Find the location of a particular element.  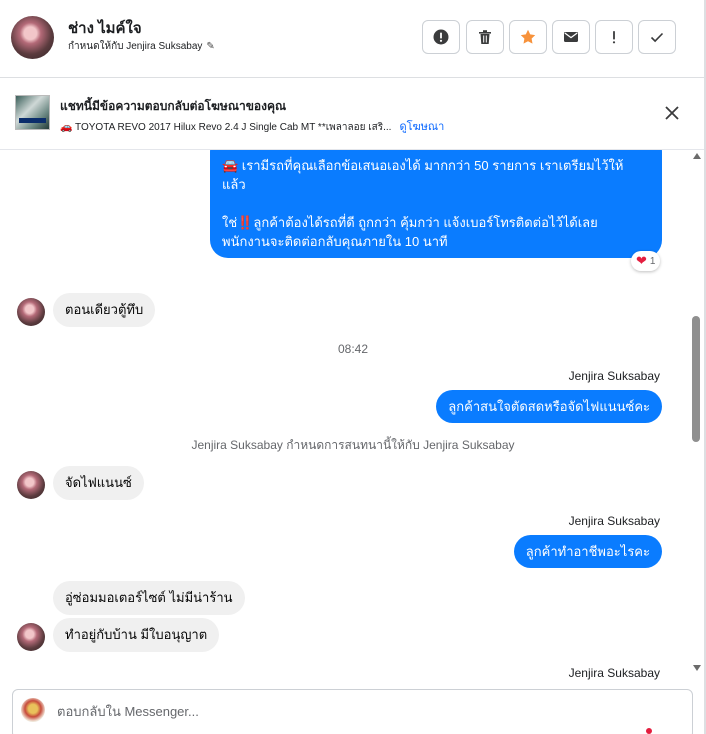

mark-done-button is located at coordinates (657, 37).